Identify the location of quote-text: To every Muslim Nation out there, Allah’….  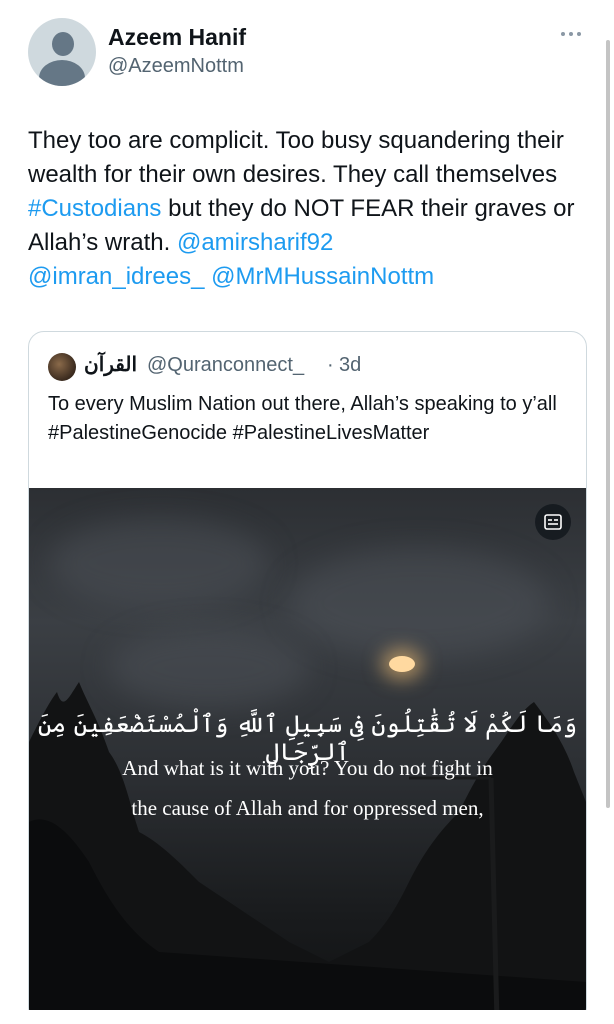
(302, 418).